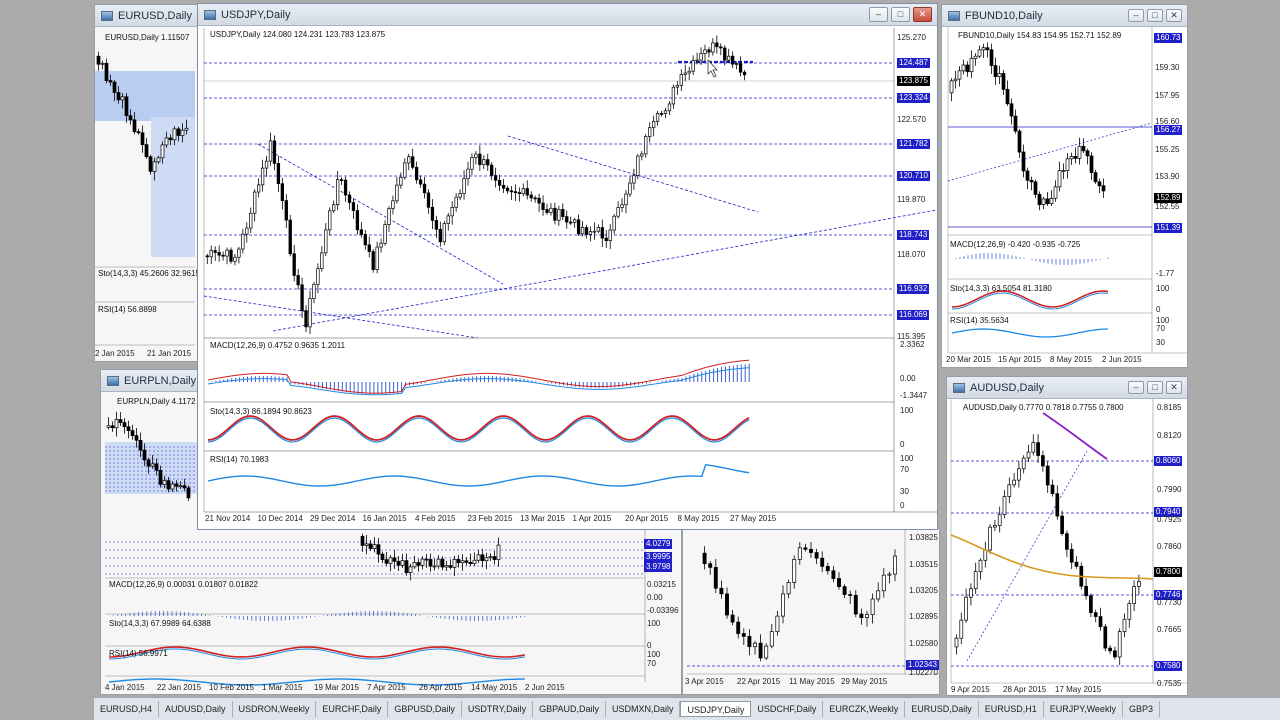 This screenshot has height=720, width=1280. I want to click on fbund-price-badge: 151.39, so click(1168, 228).